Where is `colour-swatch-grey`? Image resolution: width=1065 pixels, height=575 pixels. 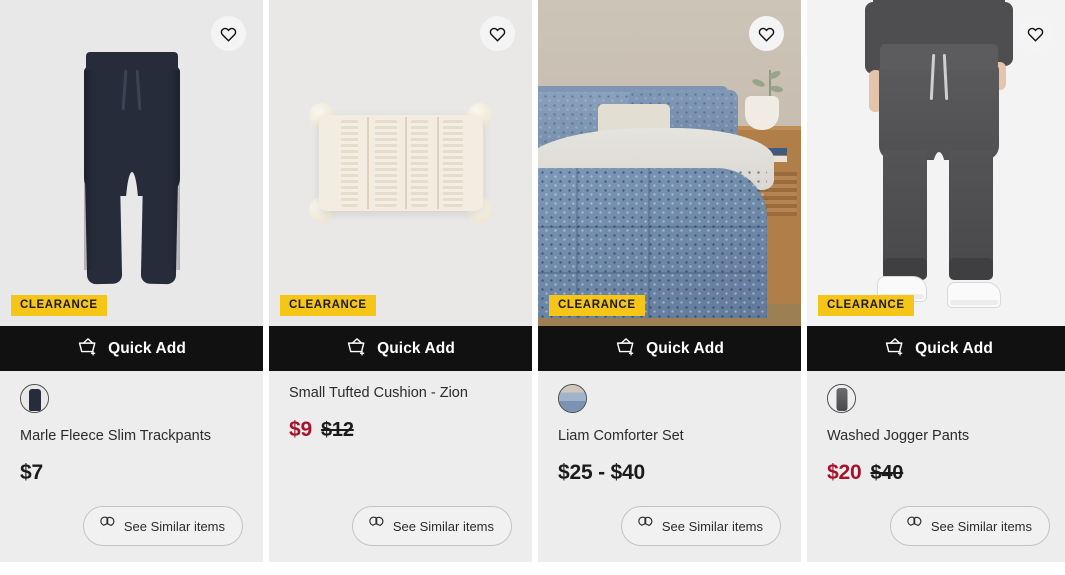
colour-swatch-grey is located at coordinates (841, 398).